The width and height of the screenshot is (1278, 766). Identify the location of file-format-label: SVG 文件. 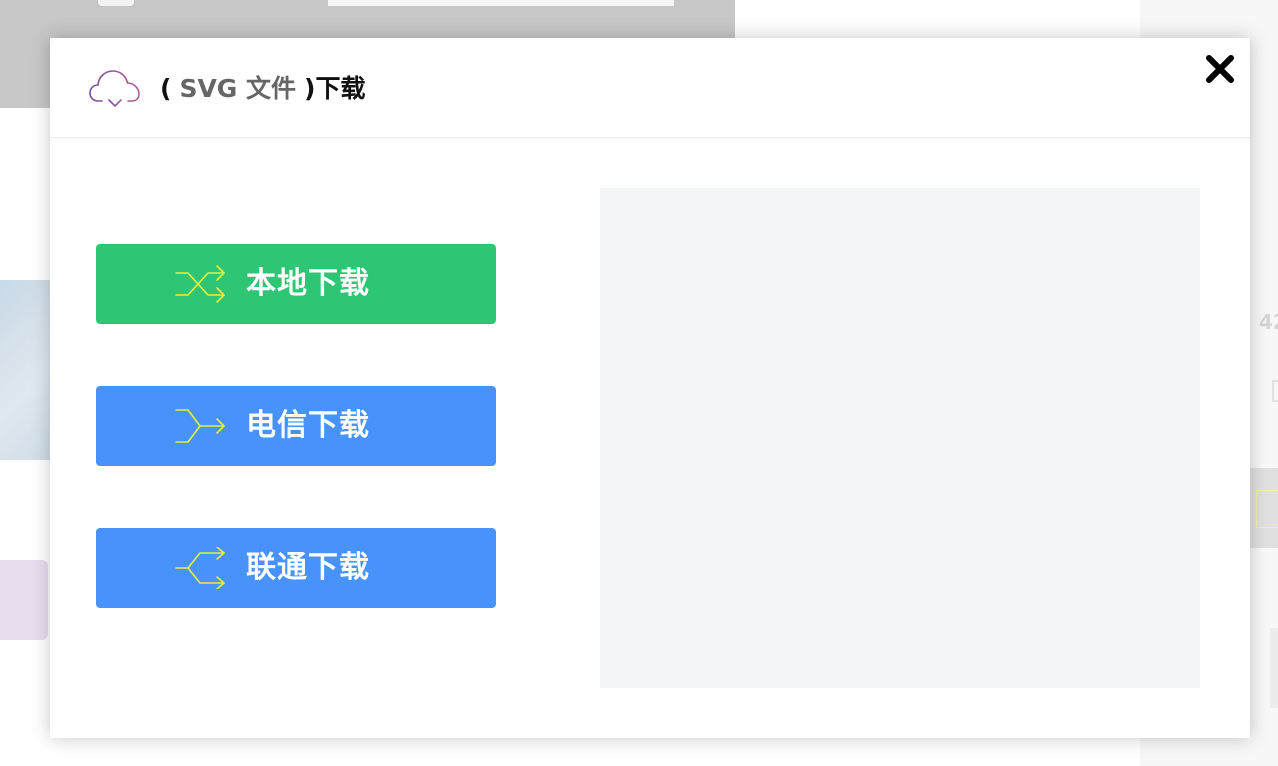
(238, 88).